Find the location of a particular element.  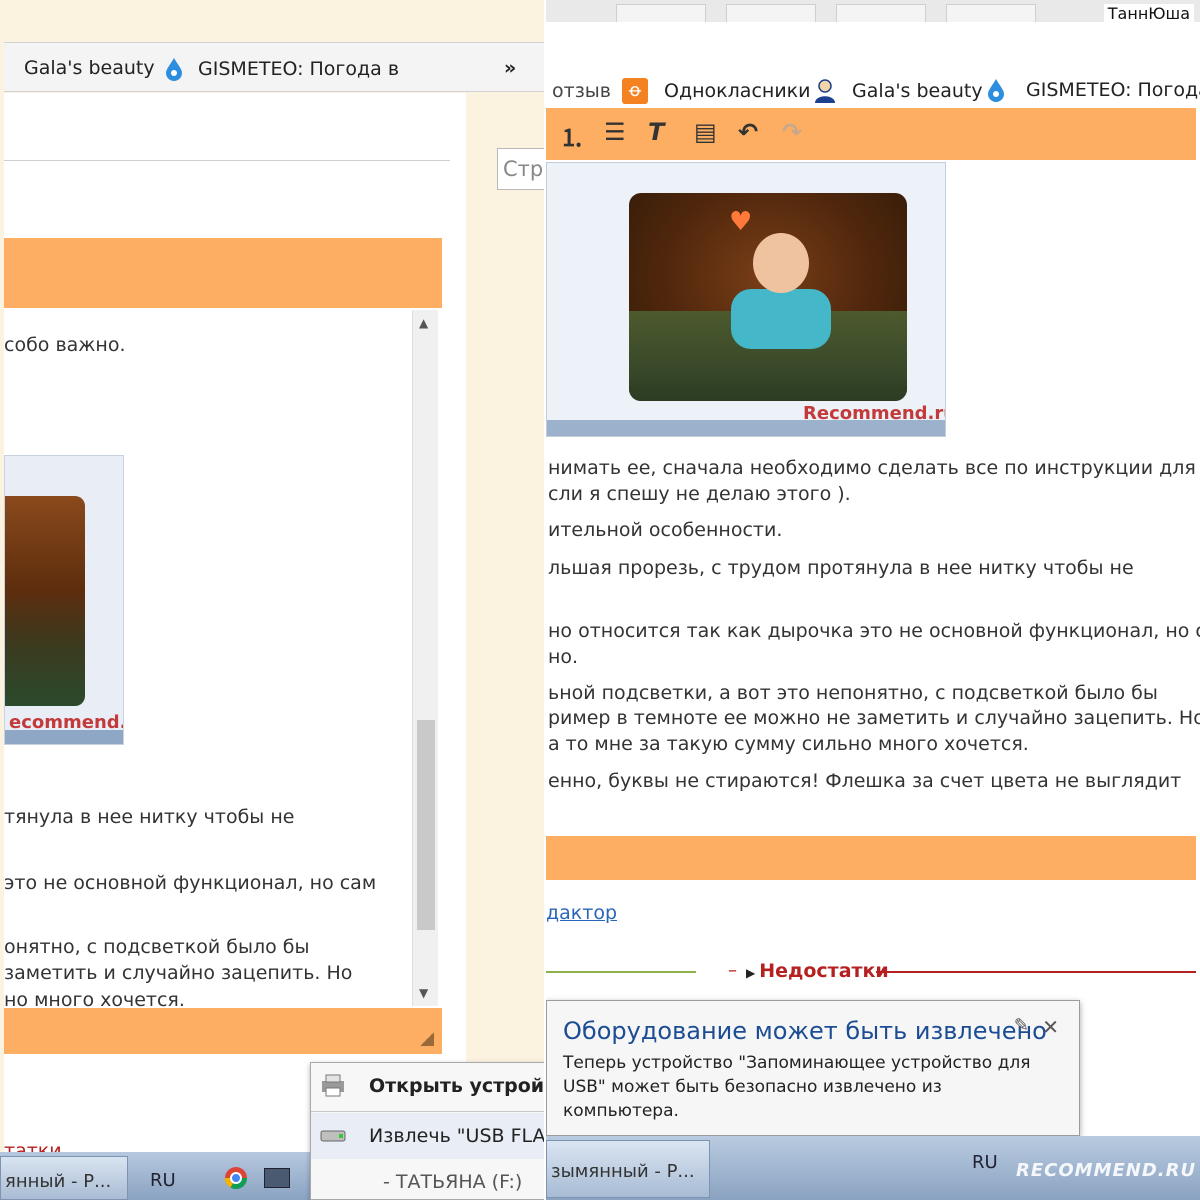

printer-icon is located at coordinates (333, 1085).